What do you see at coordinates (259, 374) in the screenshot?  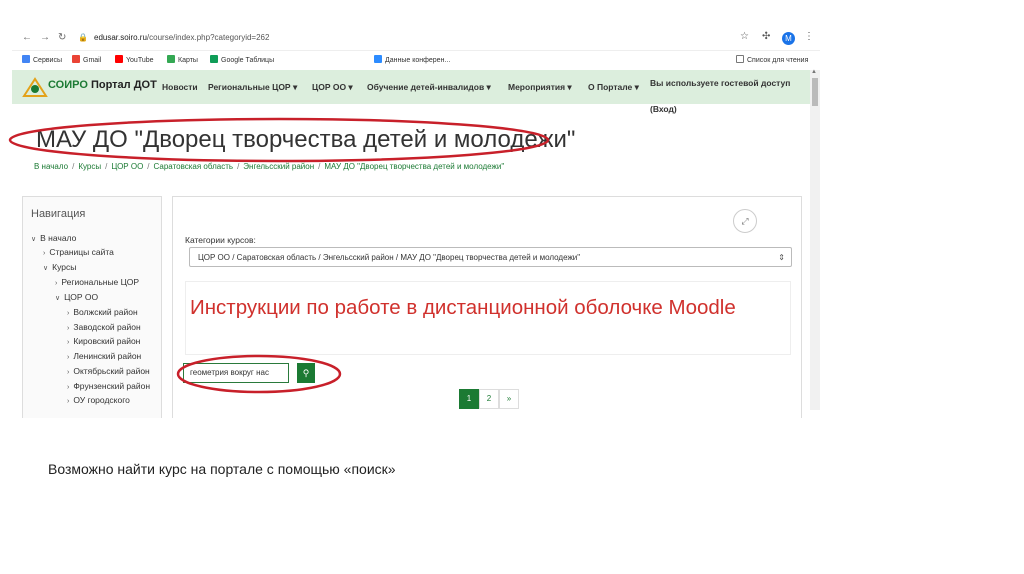 I see `search-highlight-ellipse` at bounding box center [259, 374].